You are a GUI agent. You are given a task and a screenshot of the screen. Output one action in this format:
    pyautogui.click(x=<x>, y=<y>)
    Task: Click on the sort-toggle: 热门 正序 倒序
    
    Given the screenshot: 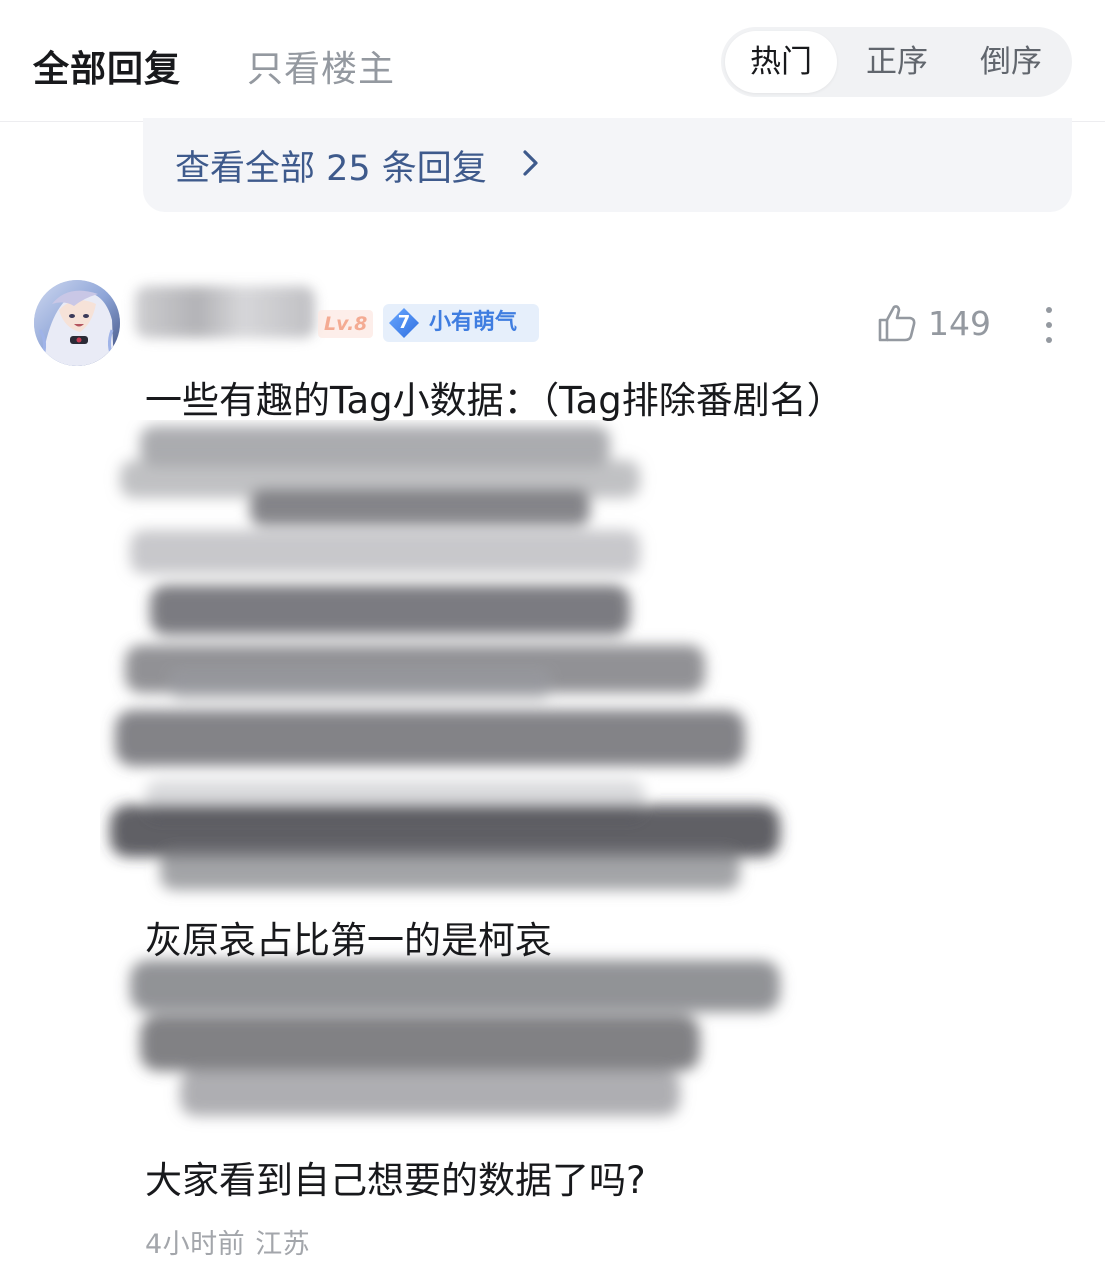 What is the action you would take?
    pyautogui.click(x=896, y=62)
    